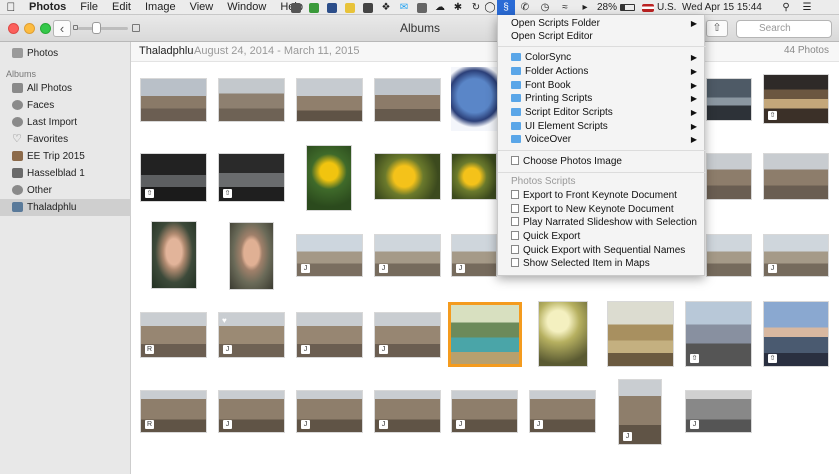  Describe the element at coordinates (602, 23) in the screenshot. I see `menu-item-open-scripts-folder: Open Scripts Folder ▶` at that location.